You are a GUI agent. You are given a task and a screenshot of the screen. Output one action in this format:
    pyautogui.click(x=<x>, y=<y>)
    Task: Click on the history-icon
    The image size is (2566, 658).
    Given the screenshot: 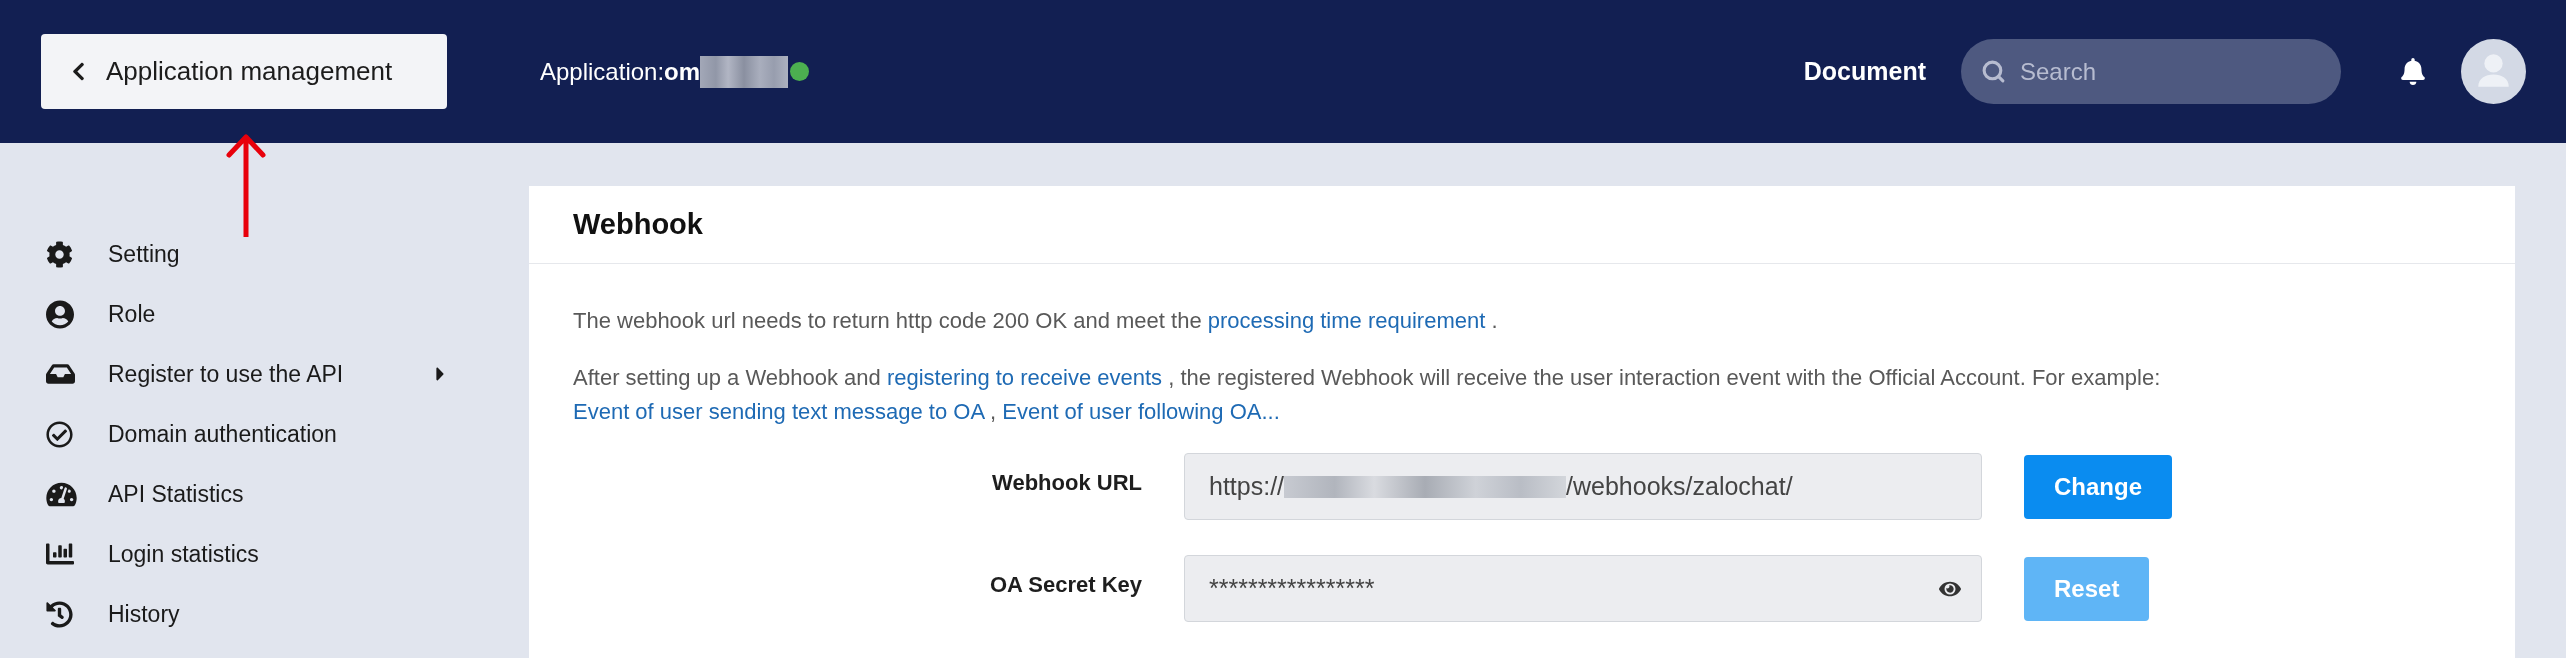 What is the action you would take?
    pyautogui.click(x=59, y=614)
    